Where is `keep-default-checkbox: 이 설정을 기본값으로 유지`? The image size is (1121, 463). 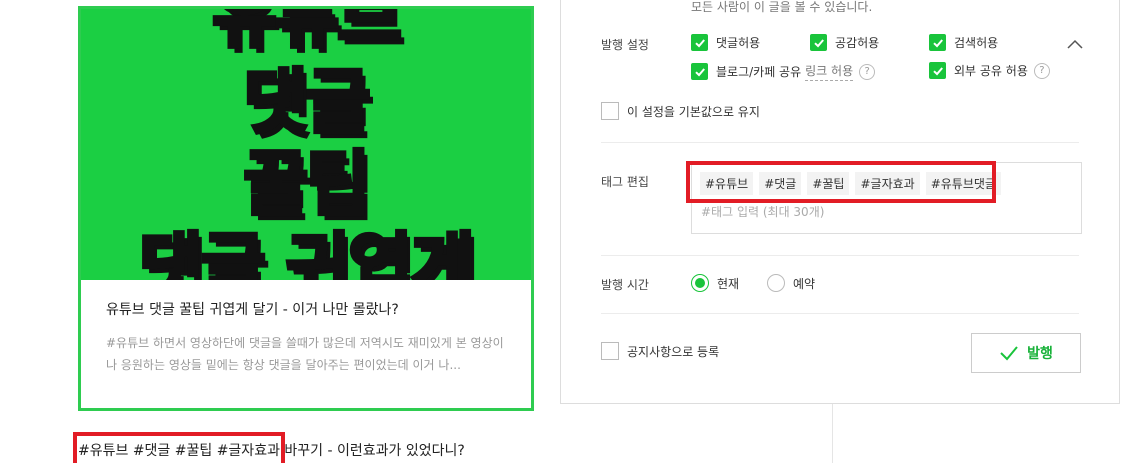 keep-default-checkbox: 이 설정을 기본값으로 유지 is located at coordinates (680, 111).